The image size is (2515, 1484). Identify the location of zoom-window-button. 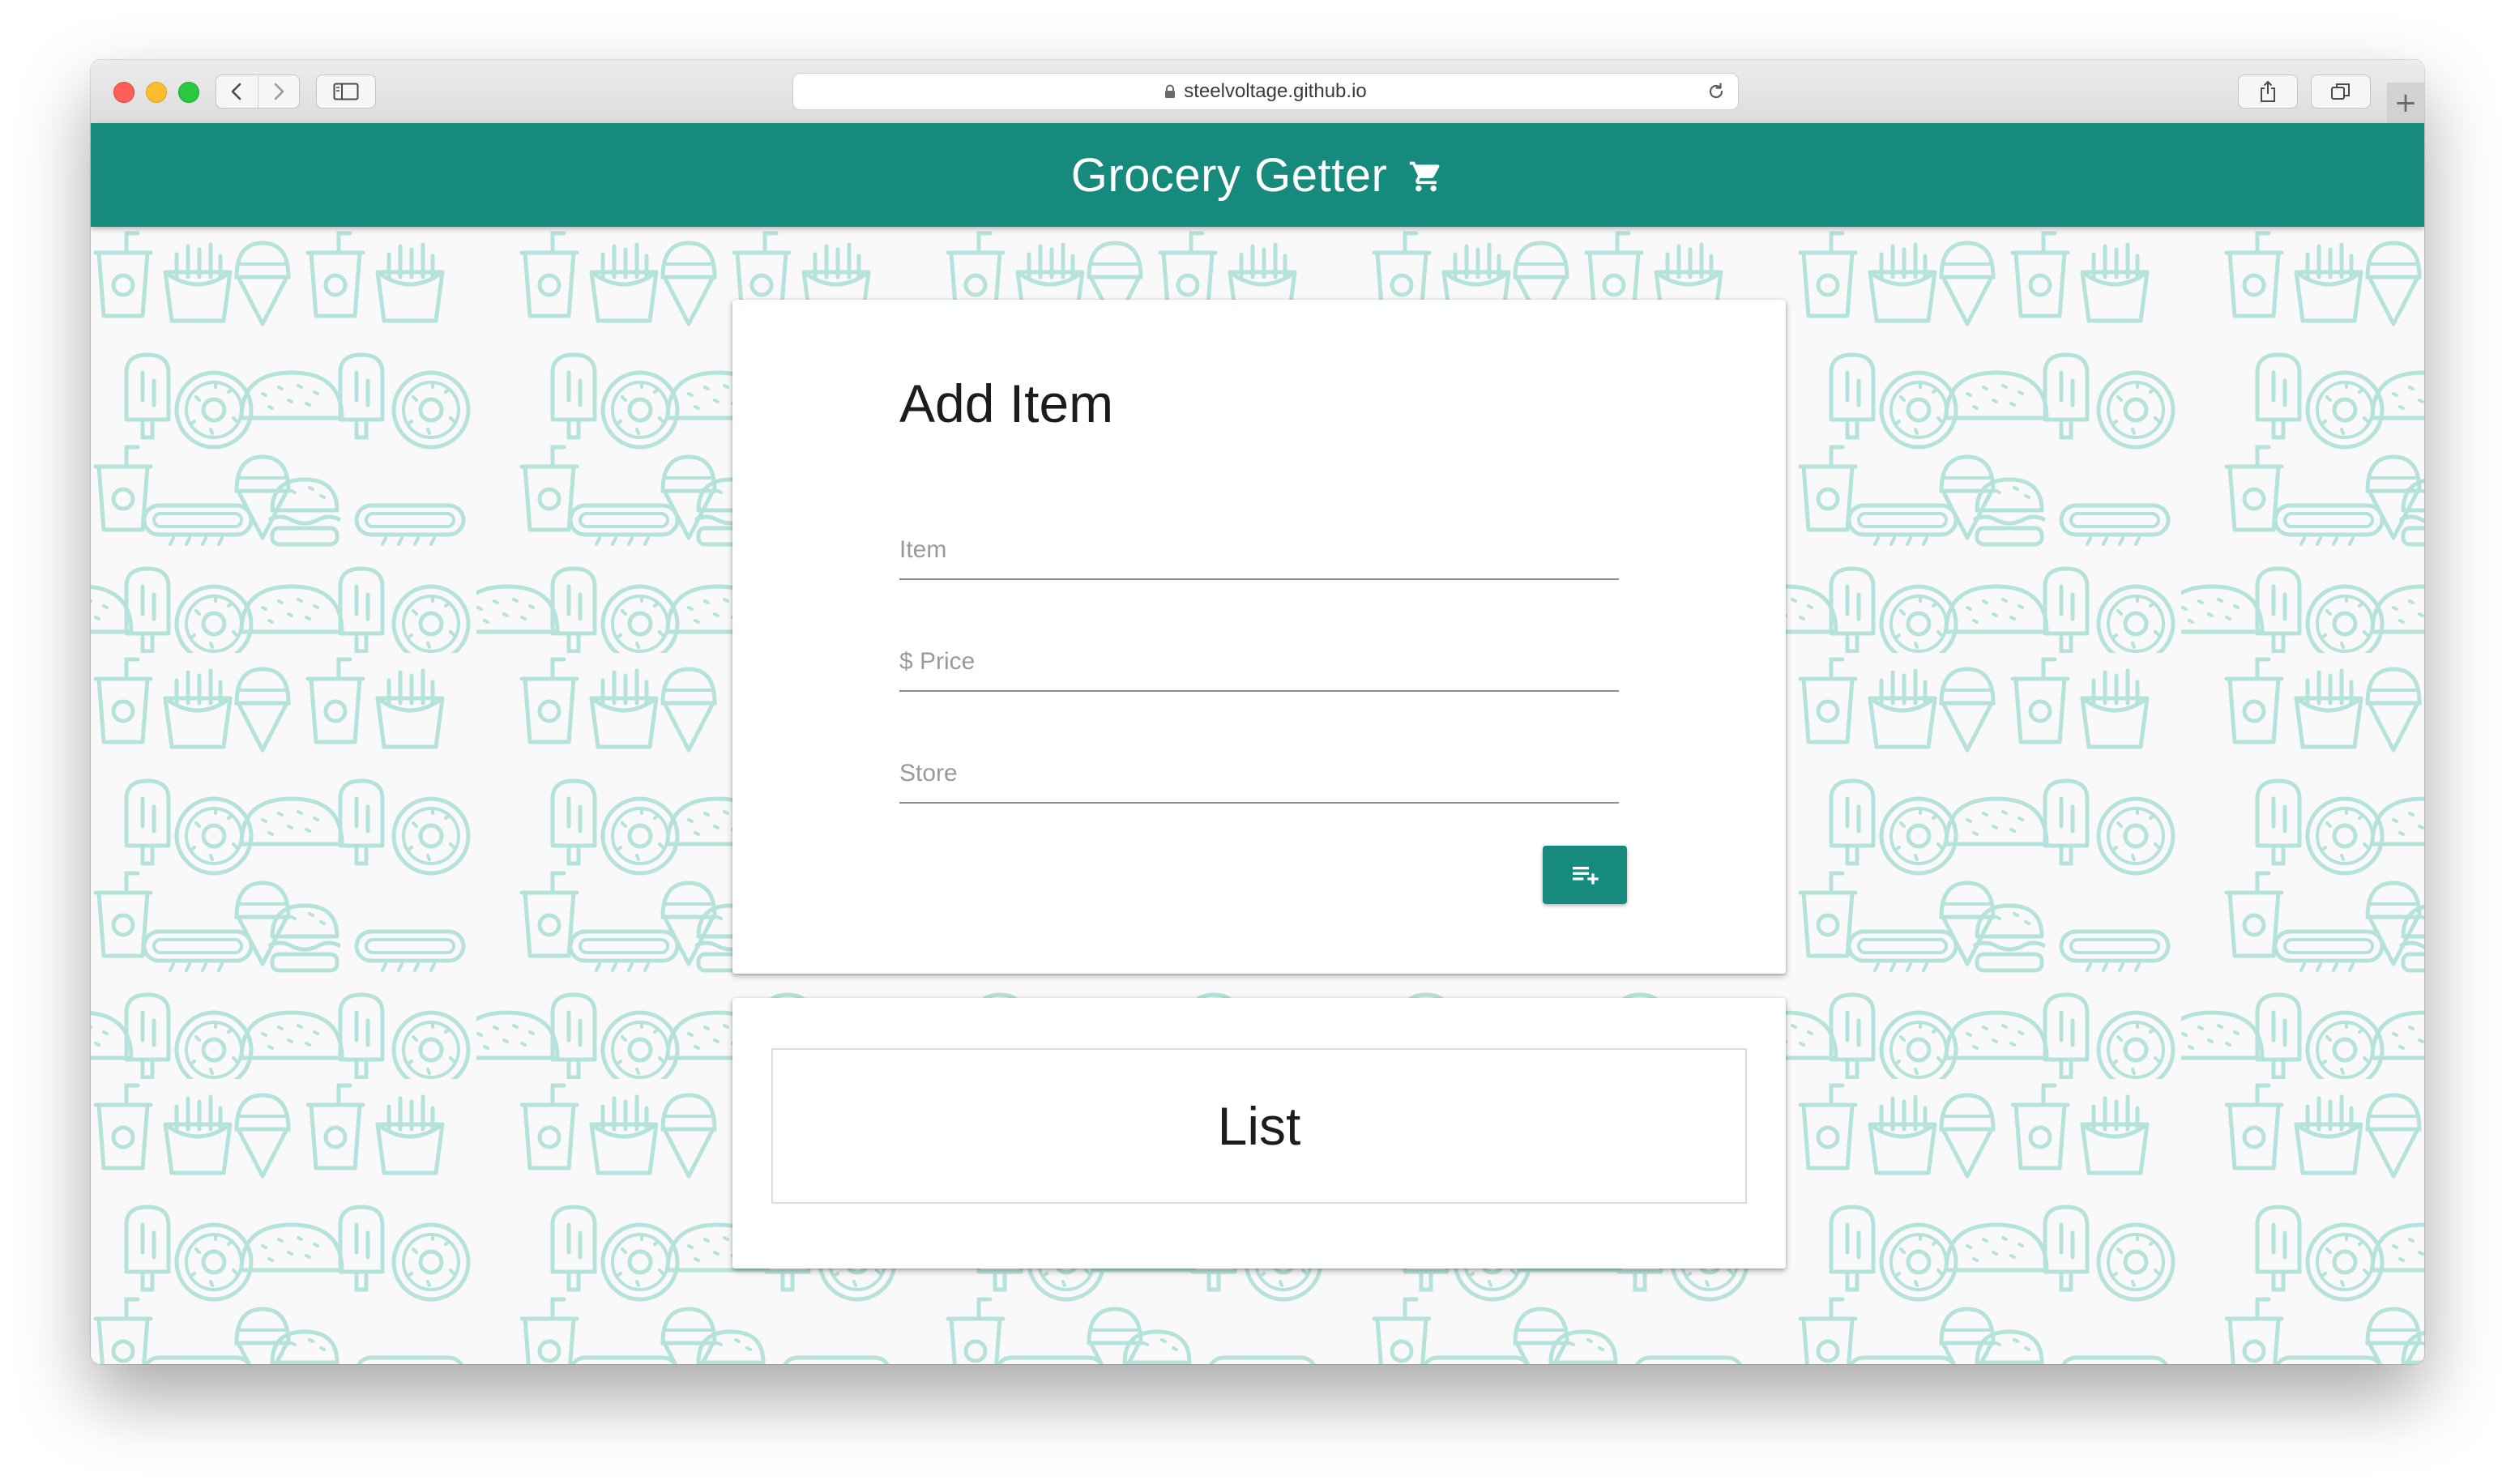
(189, 92).